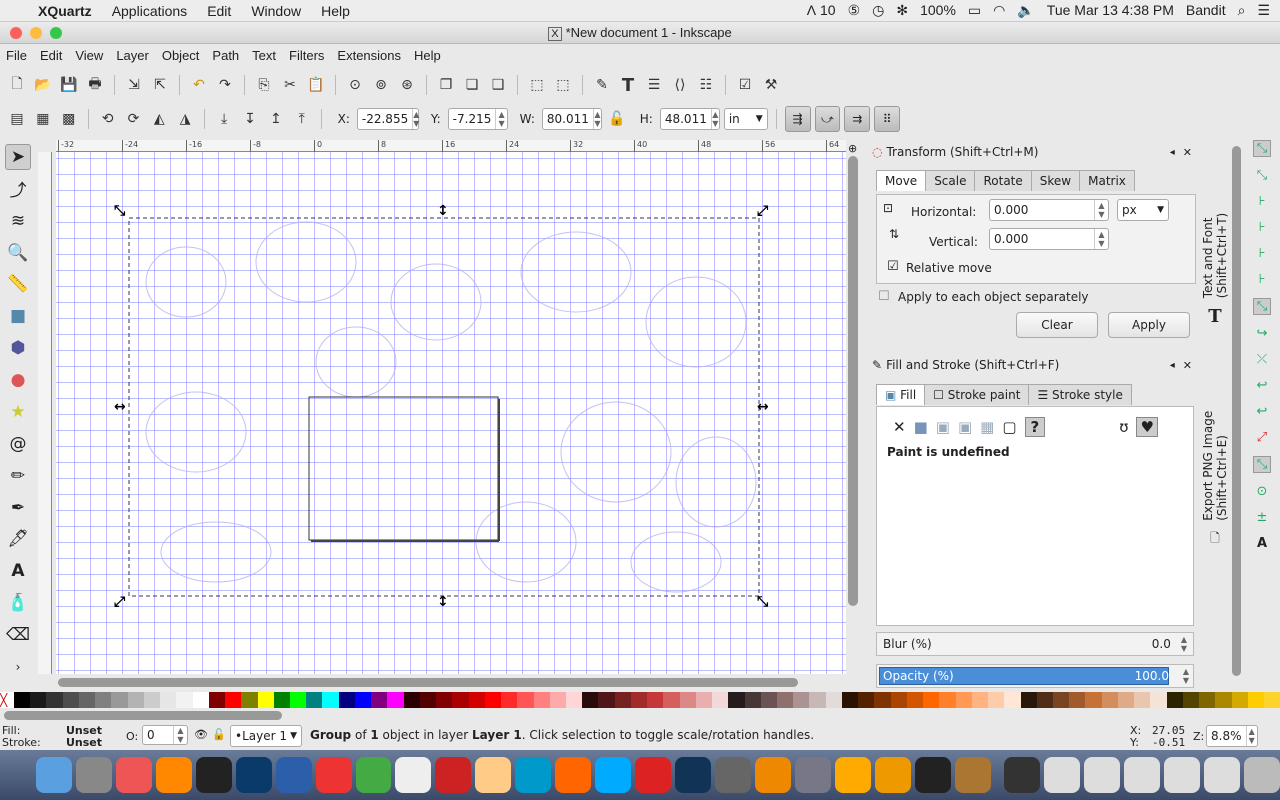  What do you see at coordinates (134, 85) in the screenshot?
I see `import-icon: ⇲` at bounding box center [134, 85].